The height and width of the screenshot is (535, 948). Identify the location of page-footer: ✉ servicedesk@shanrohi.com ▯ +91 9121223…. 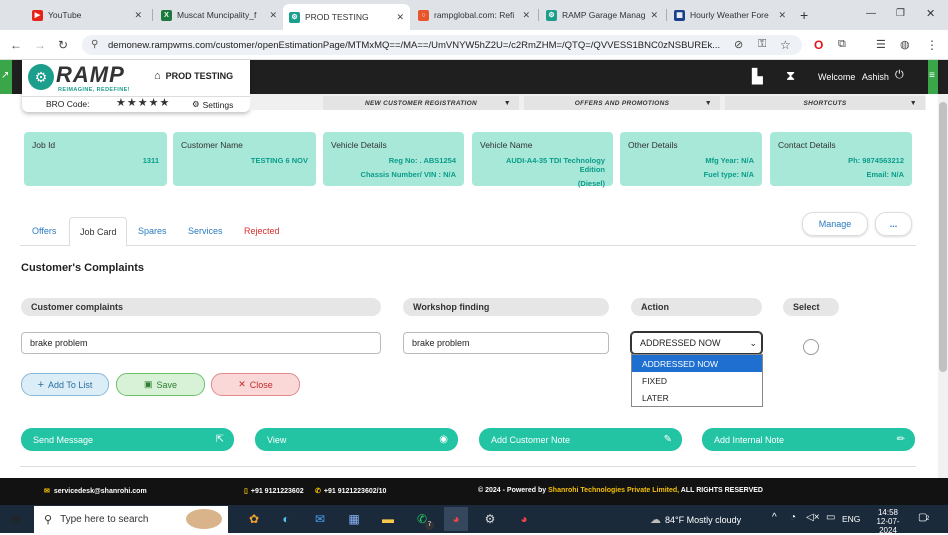
(474, 491).